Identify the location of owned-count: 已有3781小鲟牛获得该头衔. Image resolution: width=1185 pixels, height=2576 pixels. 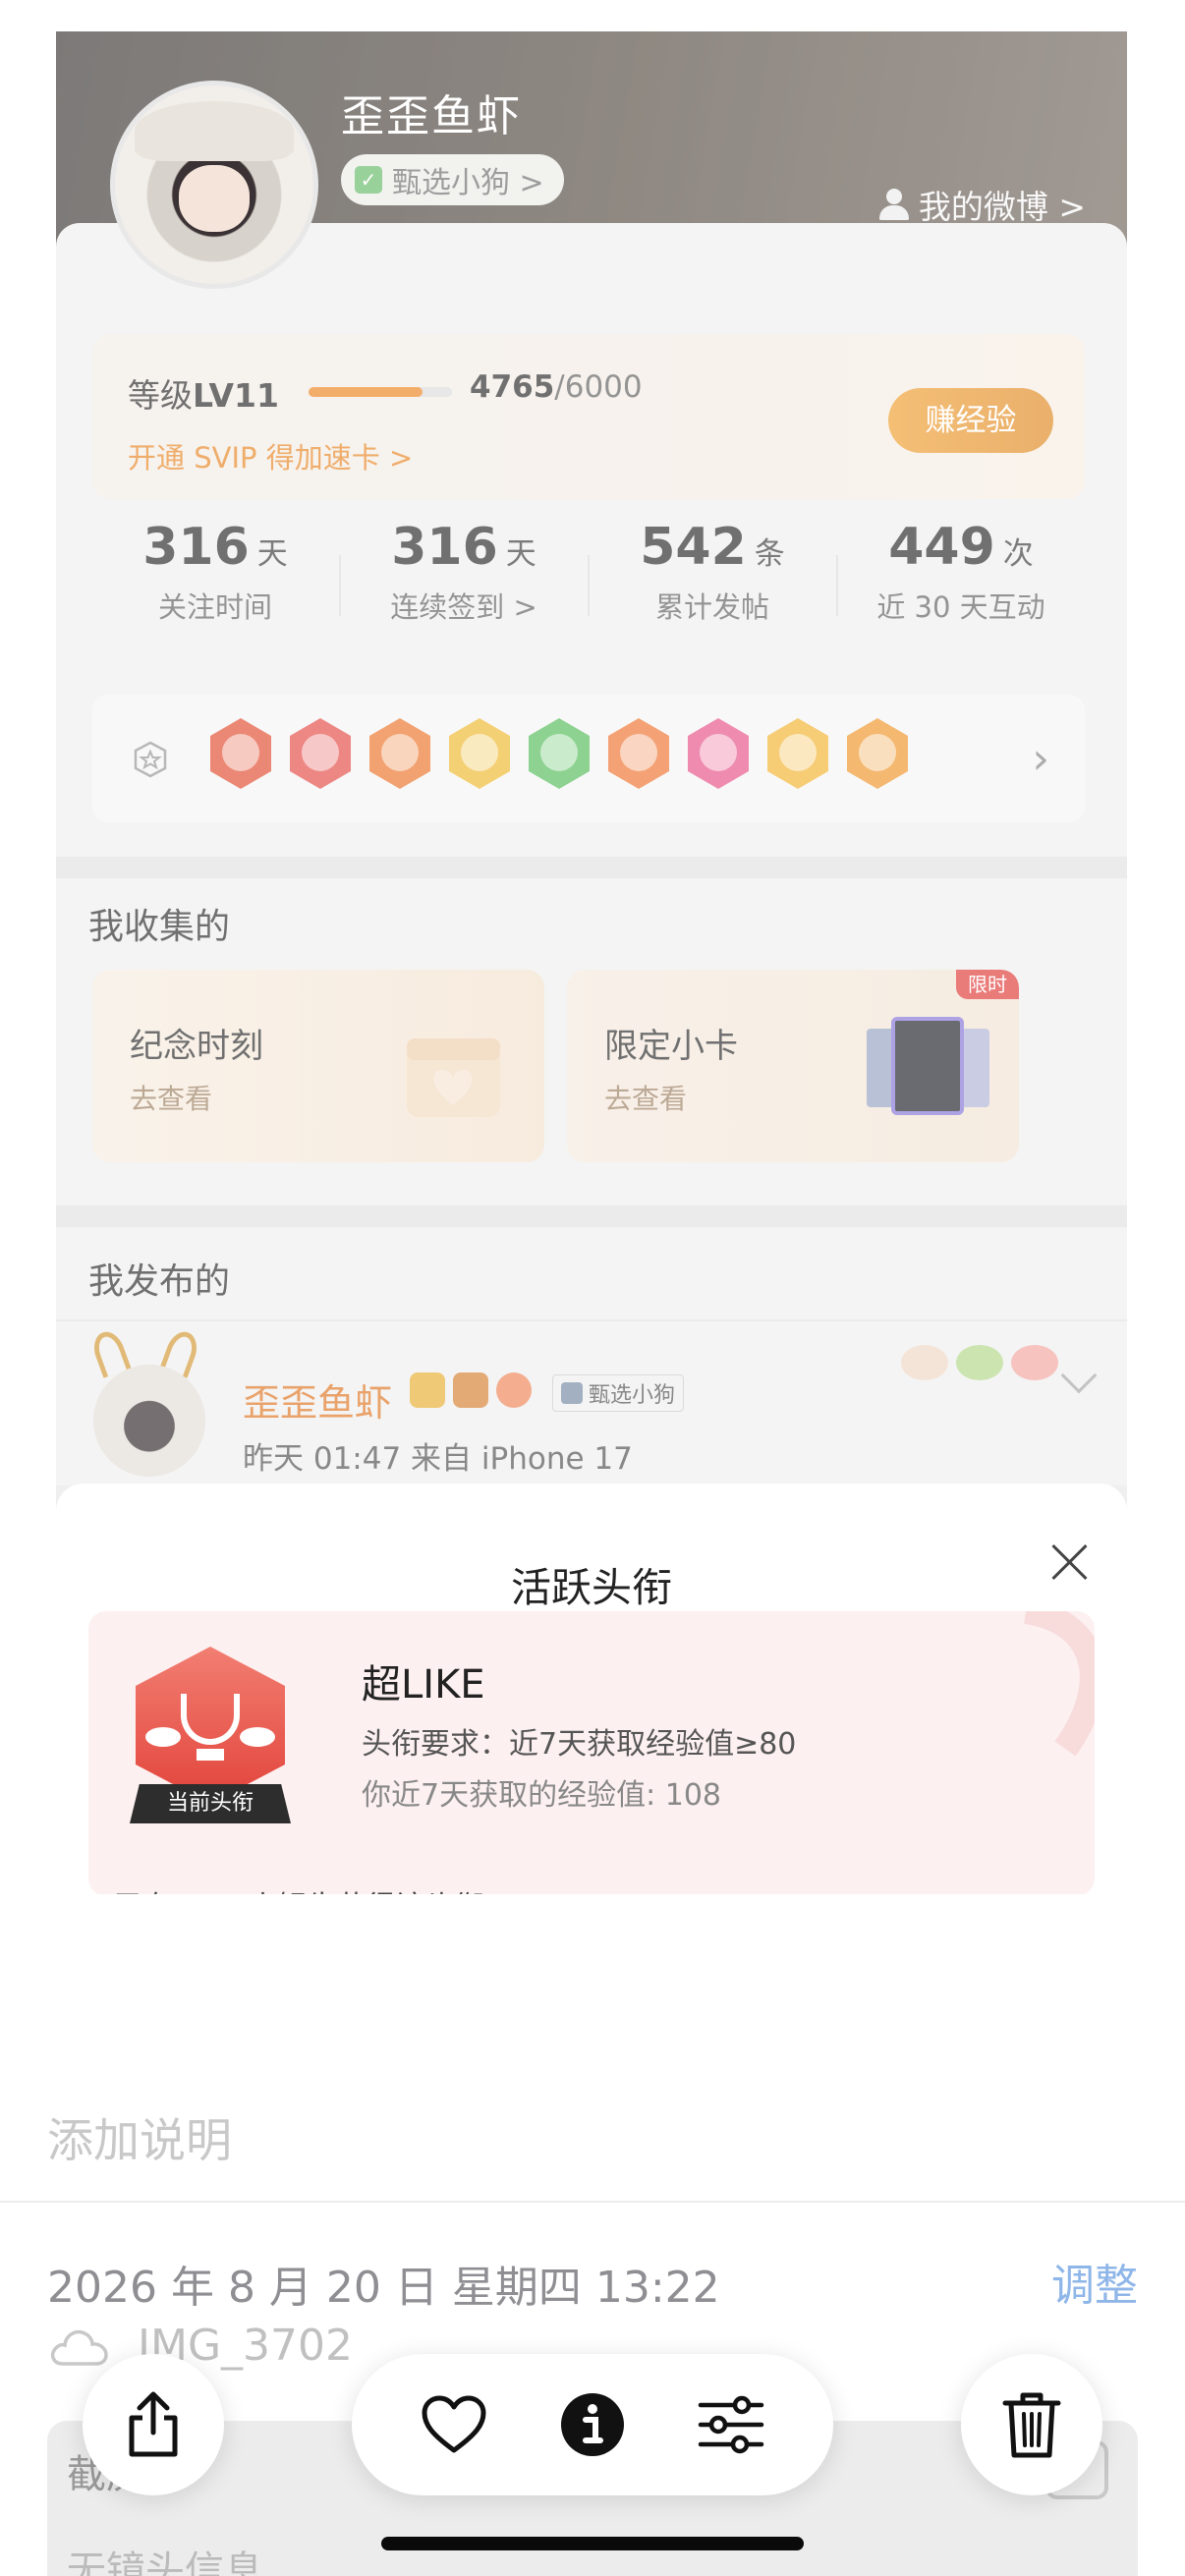
(298, 1888).